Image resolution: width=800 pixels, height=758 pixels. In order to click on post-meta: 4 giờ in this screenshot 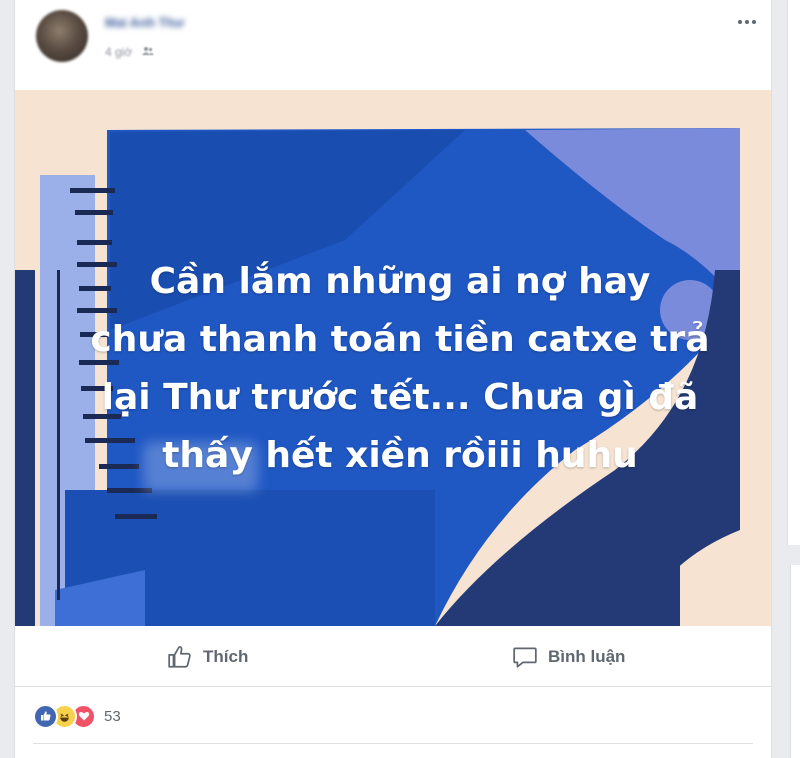, I will do `click(129, 52)`.